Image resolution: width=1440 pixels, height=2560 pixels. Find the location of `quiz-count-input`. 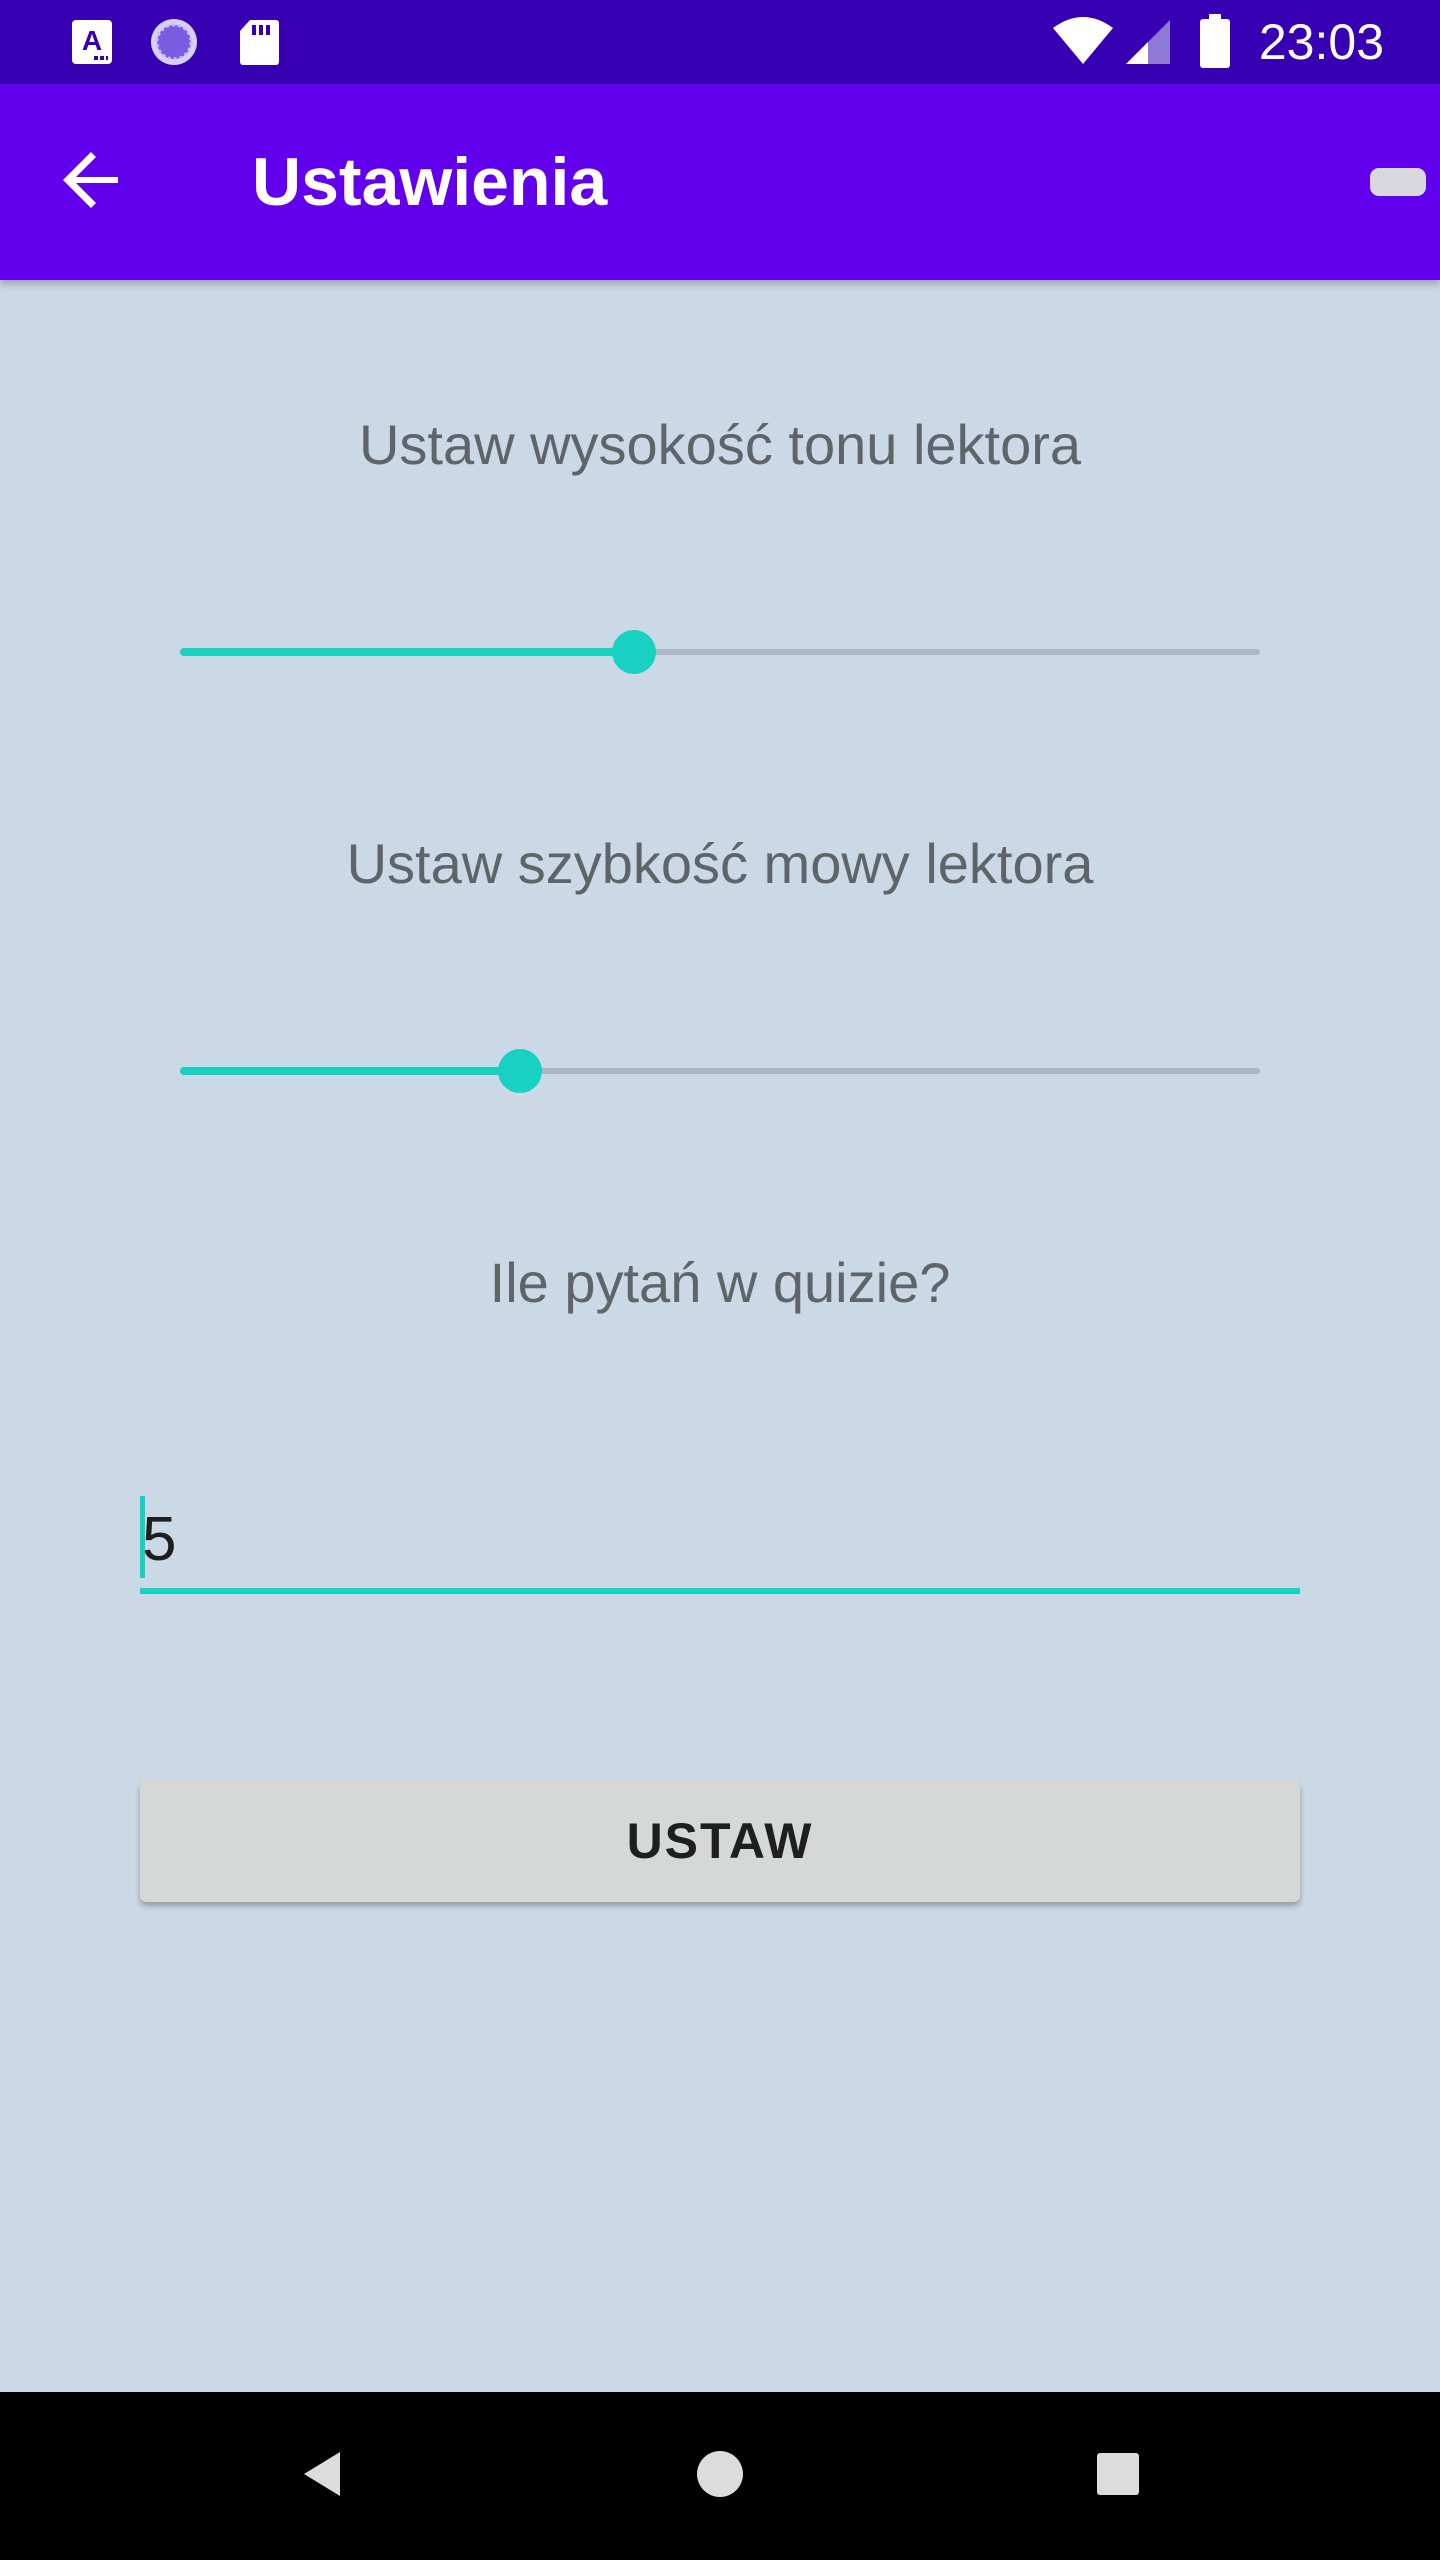

quiz-count-input is located at coordinates (721, 1539).